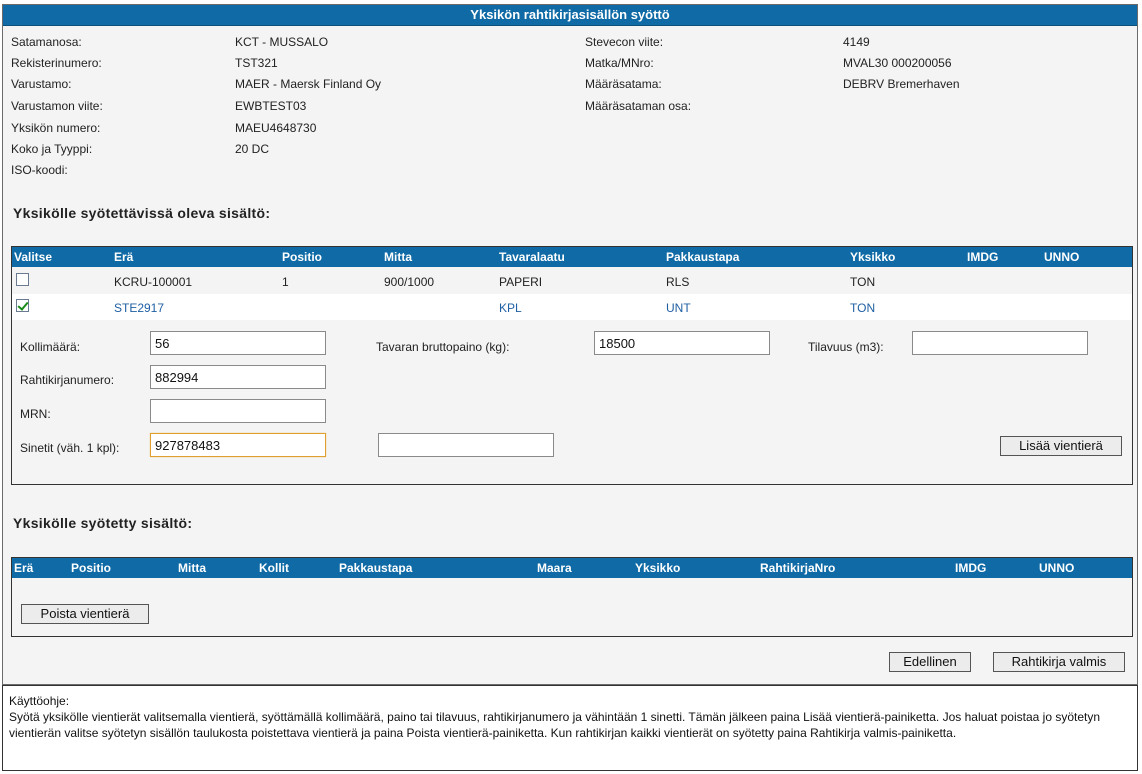 The width and height of the screenshot is (1142, 774). I want to click on info-label-maarasataman-osa: Määräsataman osa:, so click(638, 106).